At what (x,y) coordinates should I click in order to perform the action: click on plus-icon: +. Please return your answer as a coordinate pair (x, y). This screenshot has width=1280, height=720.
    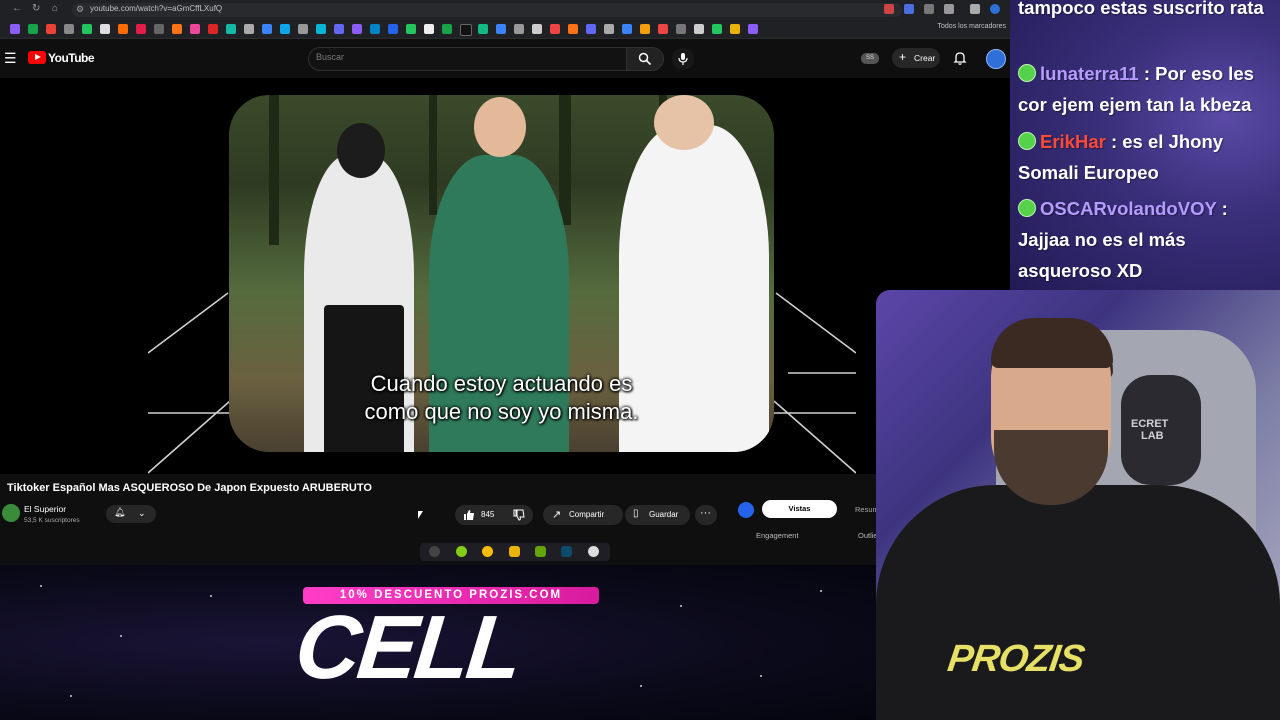
    Looking at the image, I should click on (903, 57).